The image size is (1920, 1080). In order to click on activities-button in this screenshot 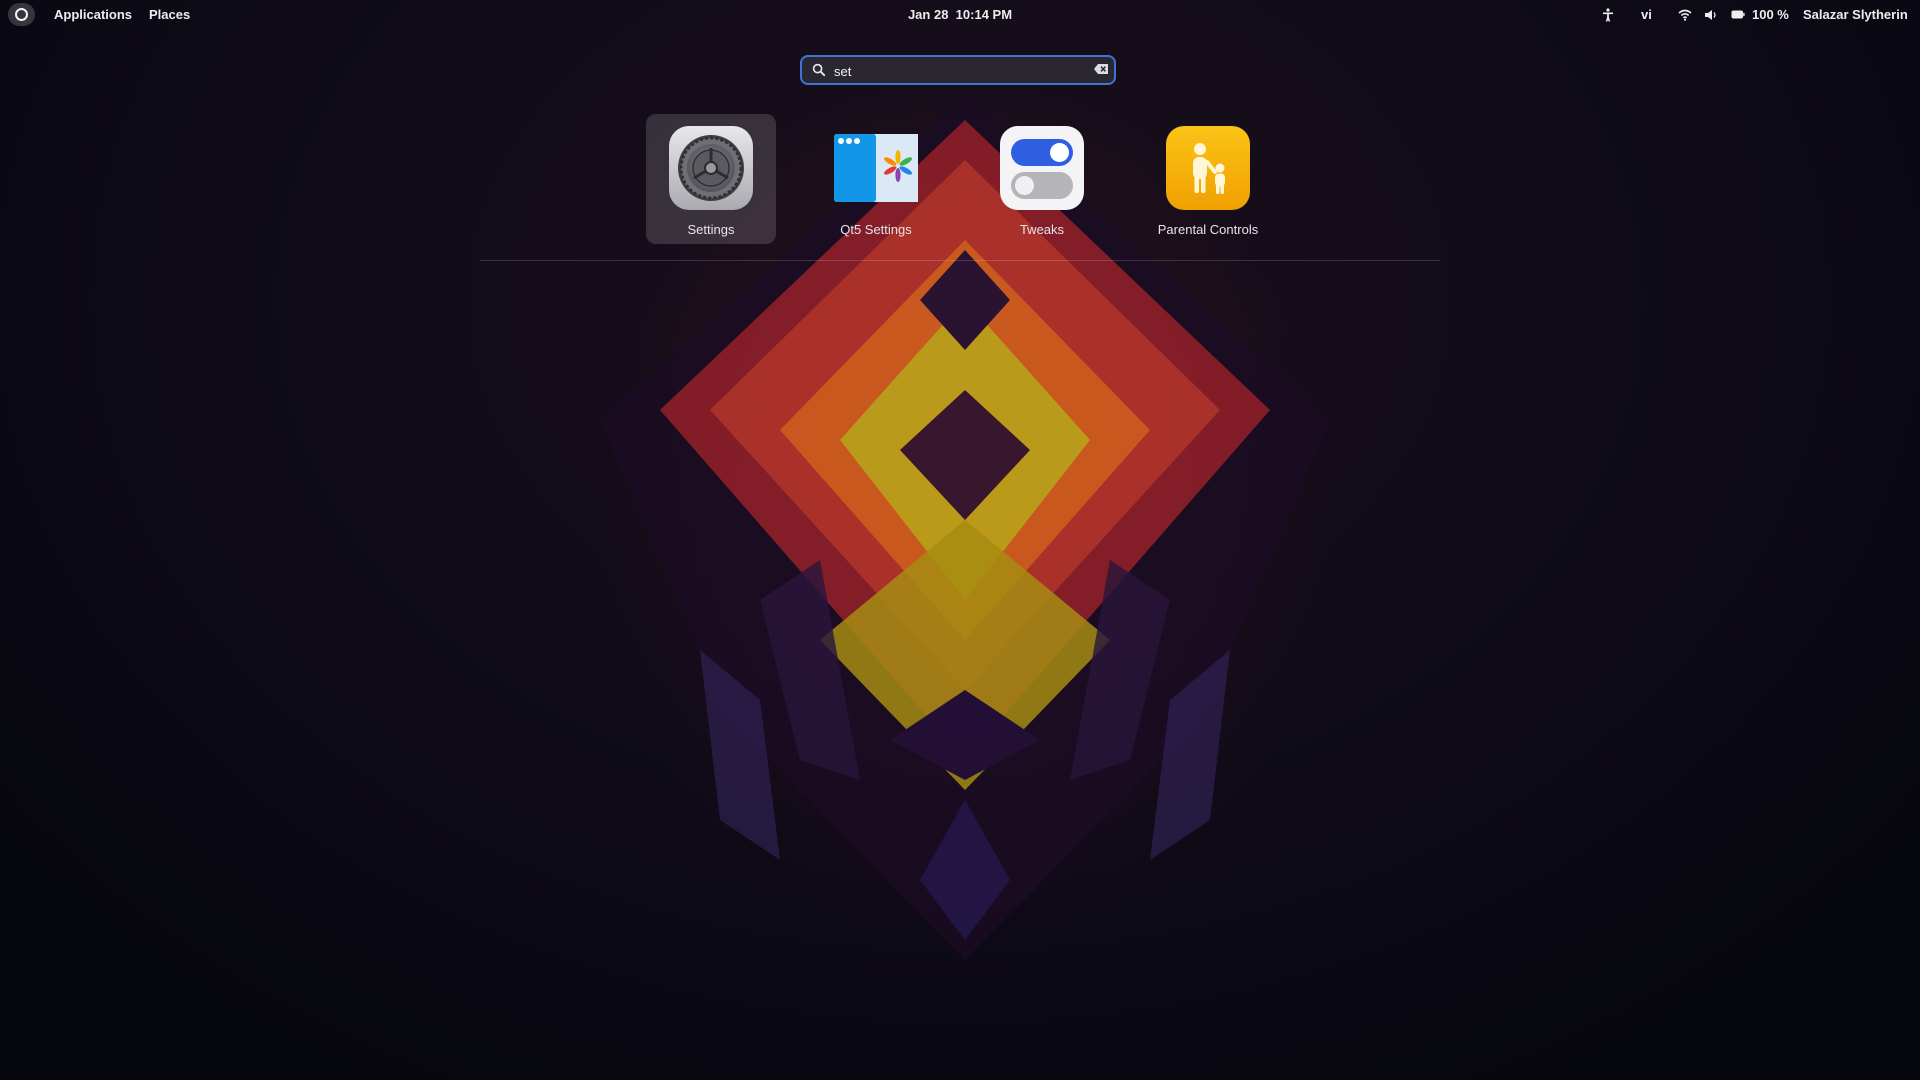, I will do `click(21, 14)`.